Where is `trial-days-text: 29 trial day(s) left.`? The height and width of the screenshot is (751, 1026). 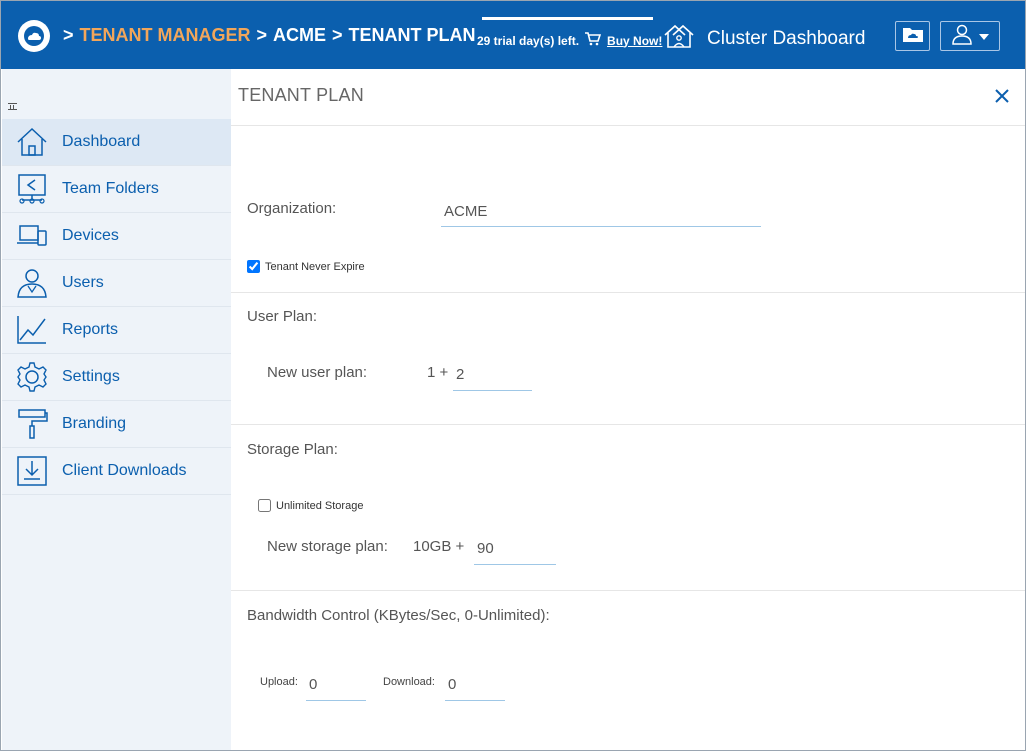 trial-days-text: 29 trial day(s) left. is located at coordinates (528, 40).